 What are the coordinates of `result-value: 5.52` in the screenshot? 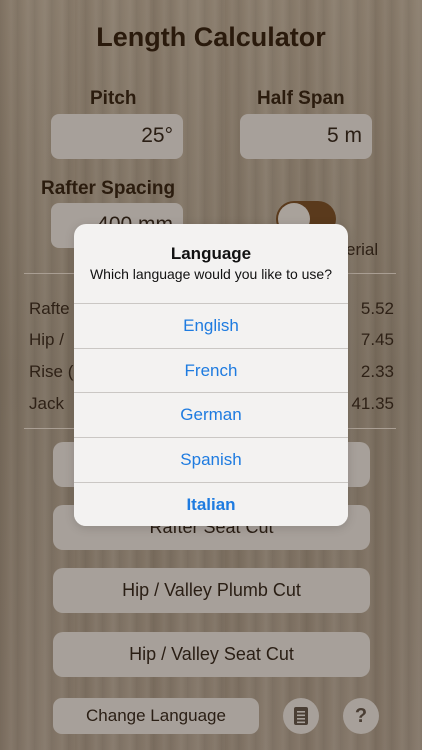 It's located at (377, 308).